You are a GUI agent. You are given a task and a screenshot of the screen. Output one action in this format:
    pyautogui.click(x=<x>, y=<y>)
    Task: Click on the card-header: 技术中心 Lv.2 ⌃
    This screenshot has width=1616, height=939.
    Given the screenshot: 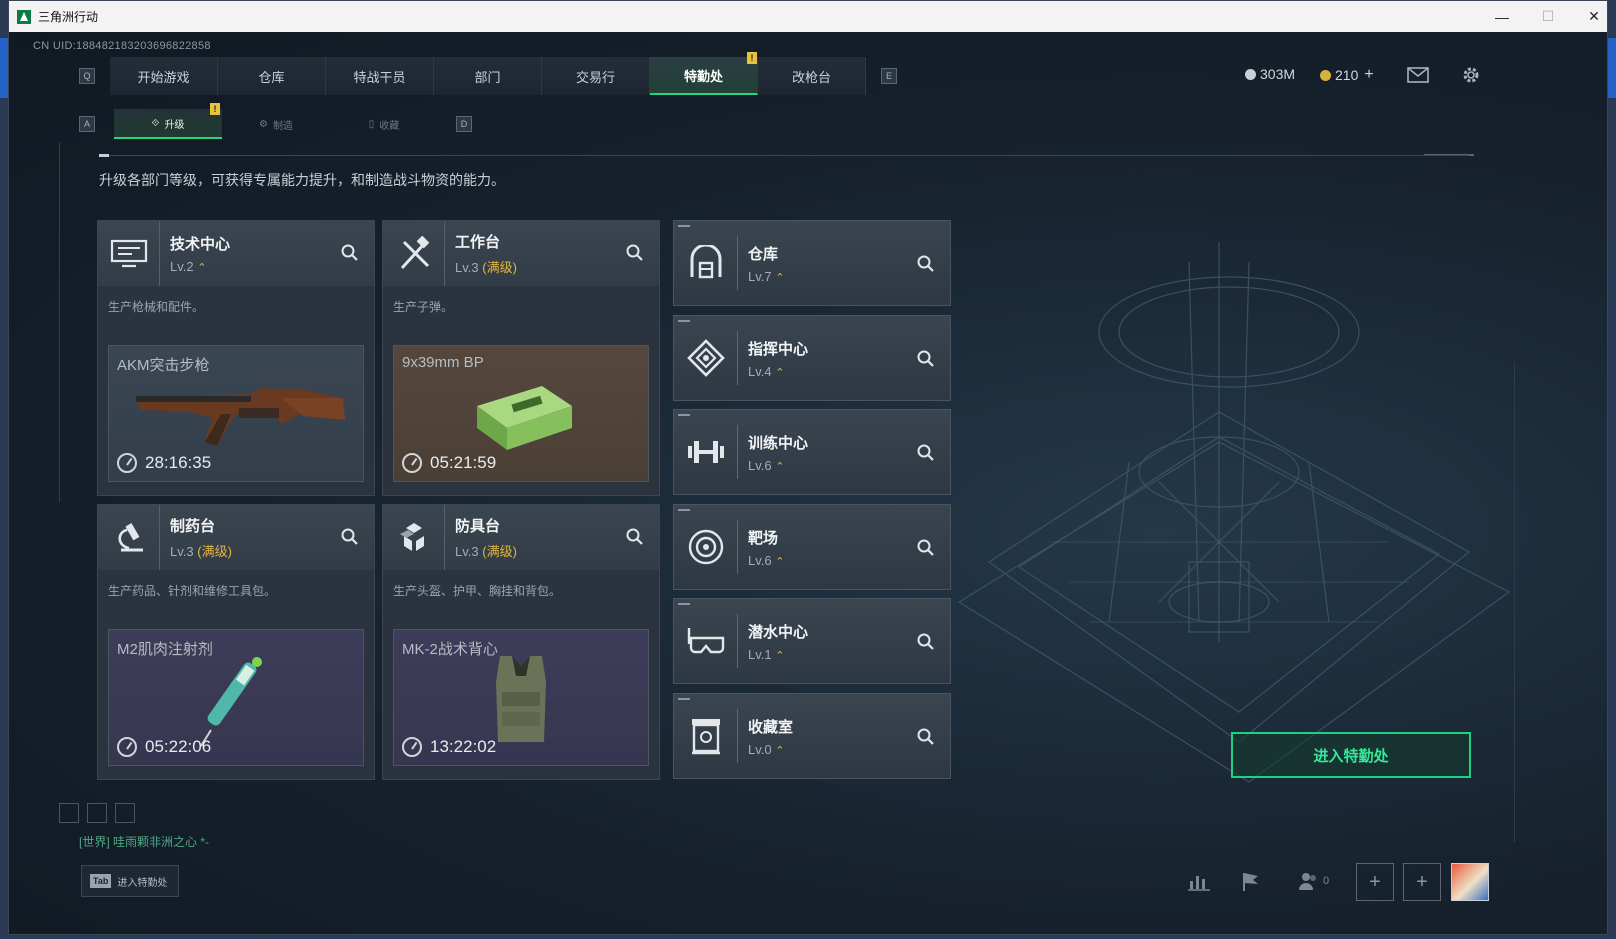 What is the action you would take?
    pyautogui.click(x=236, y=253)
    